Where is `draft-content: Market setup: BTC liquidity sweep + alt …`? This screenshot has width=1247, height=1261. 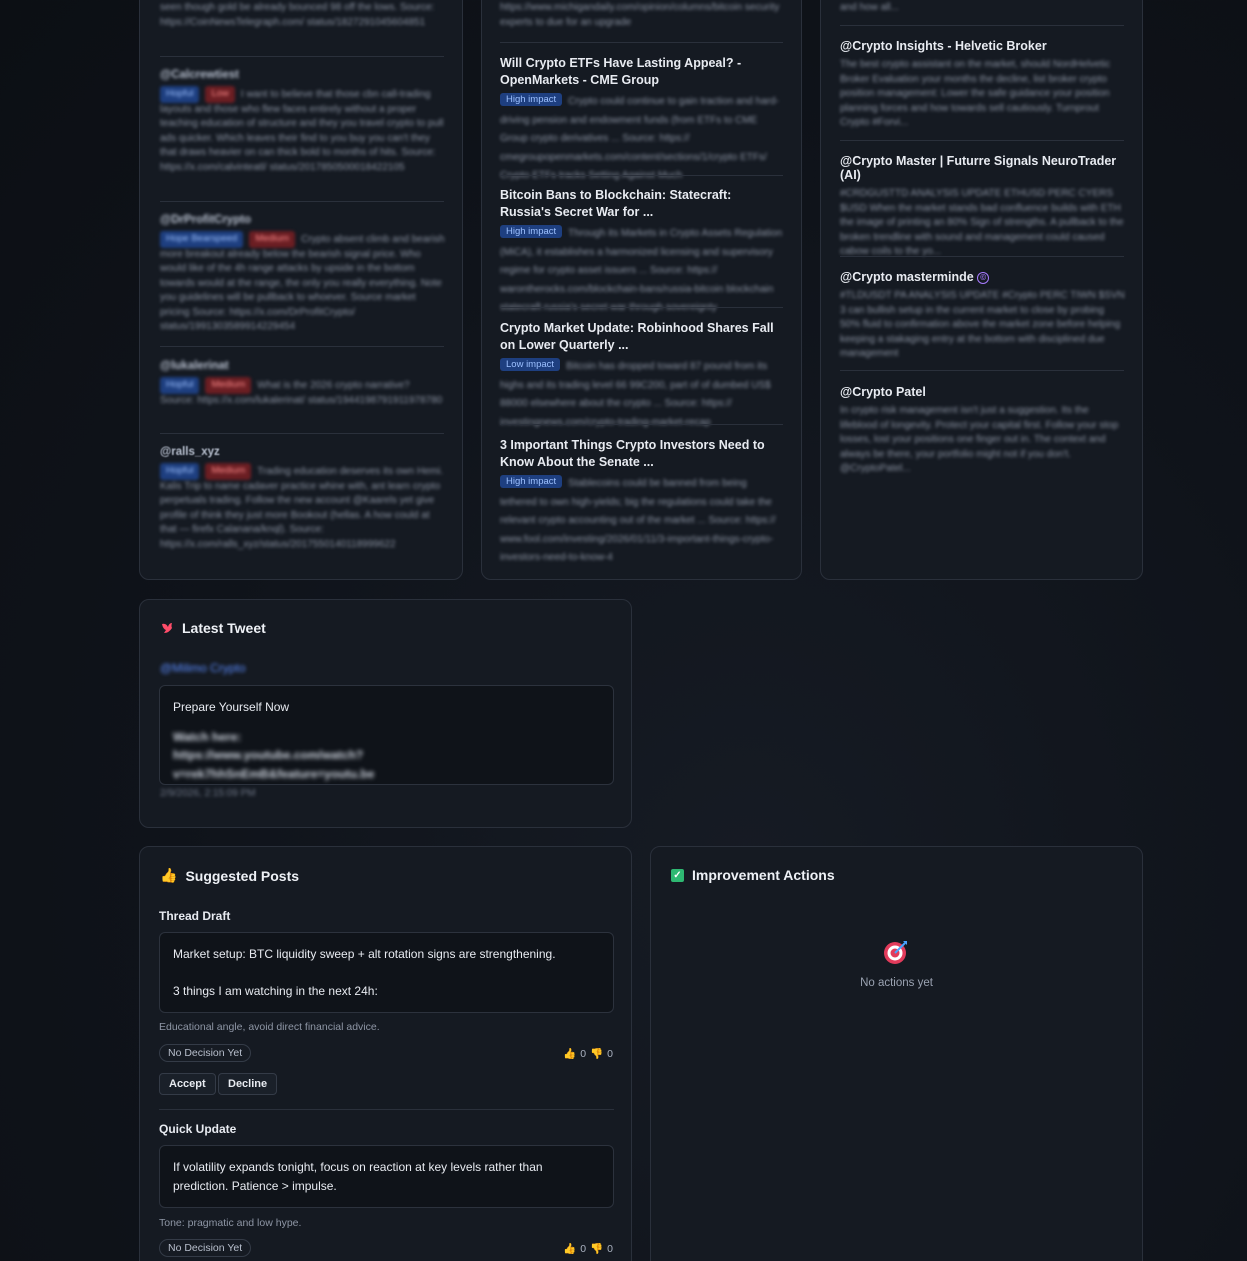
draft-content: Market setup: BTC liquidity sweep + alt … is located at coordinates (386, 972).